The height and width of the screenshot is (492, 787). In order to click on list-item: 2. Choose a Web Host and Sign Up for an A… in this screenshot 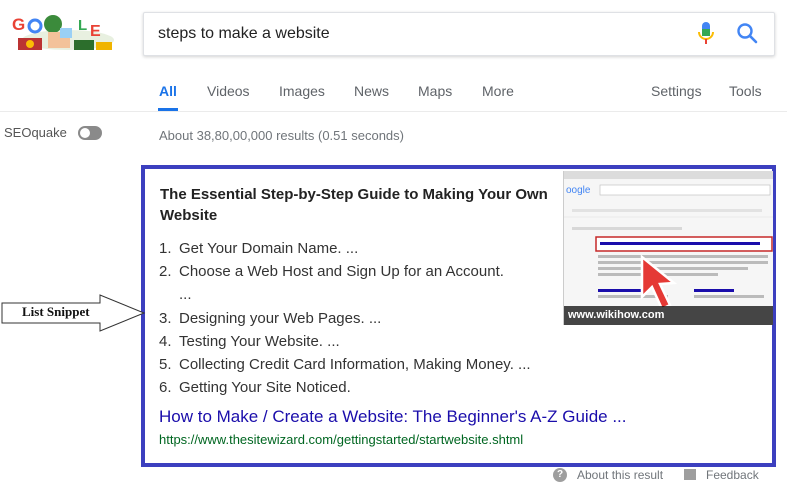, I will do `click(331, 272)`.